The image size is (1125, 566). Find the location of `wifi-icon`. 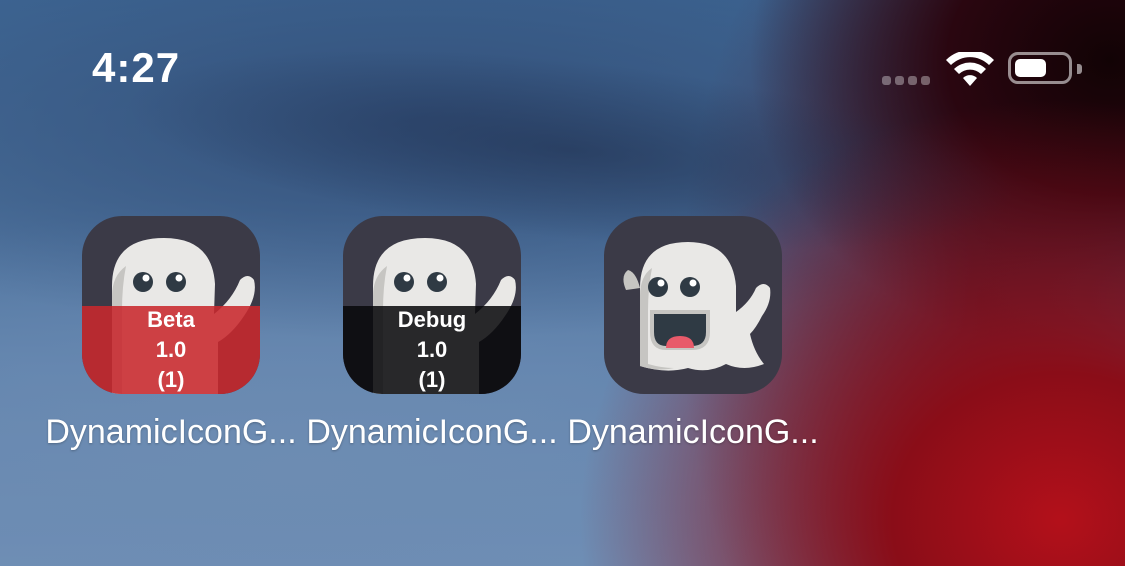

wifi-icon is located at coordinates (970, 69).